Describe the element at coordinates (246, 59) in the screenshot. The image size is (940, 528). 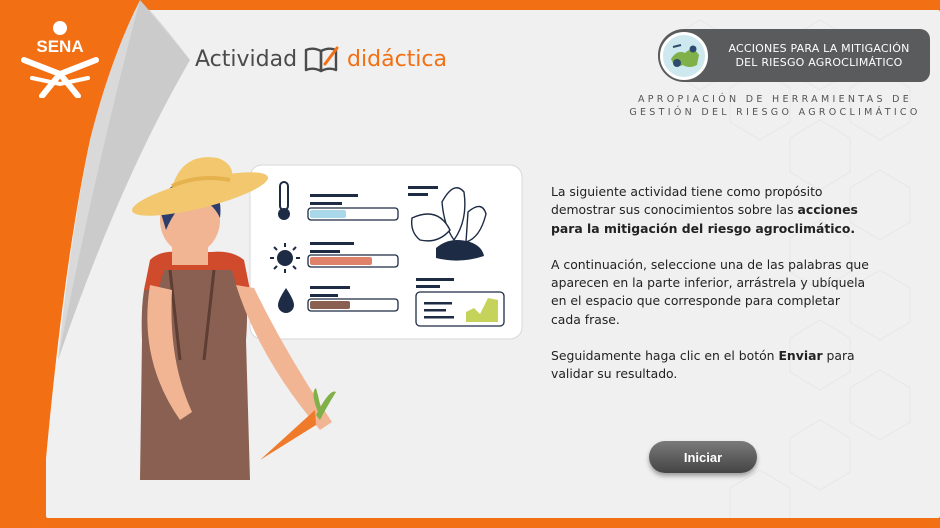
I see `brand-word-activity: Actividad` at that location.